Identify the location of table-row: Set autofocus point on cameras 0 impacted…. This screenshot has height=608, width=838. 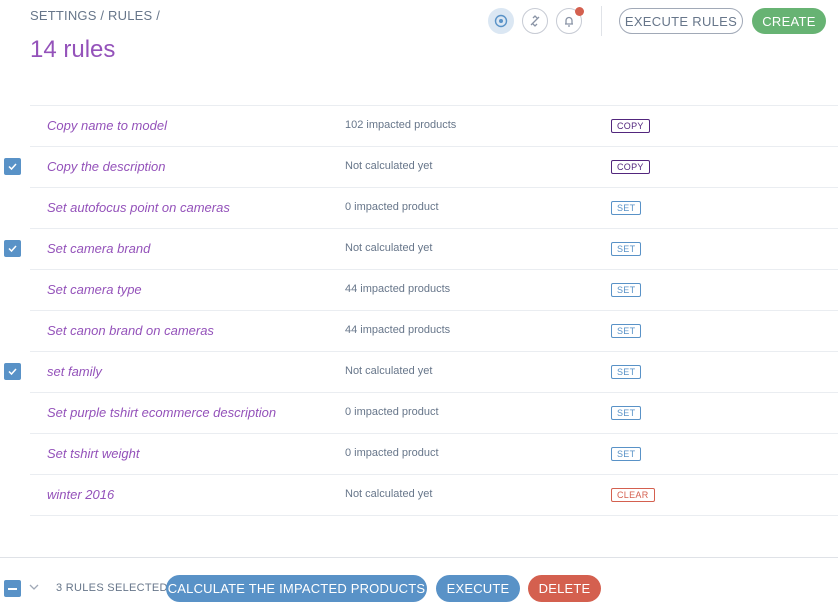
(419, 208).